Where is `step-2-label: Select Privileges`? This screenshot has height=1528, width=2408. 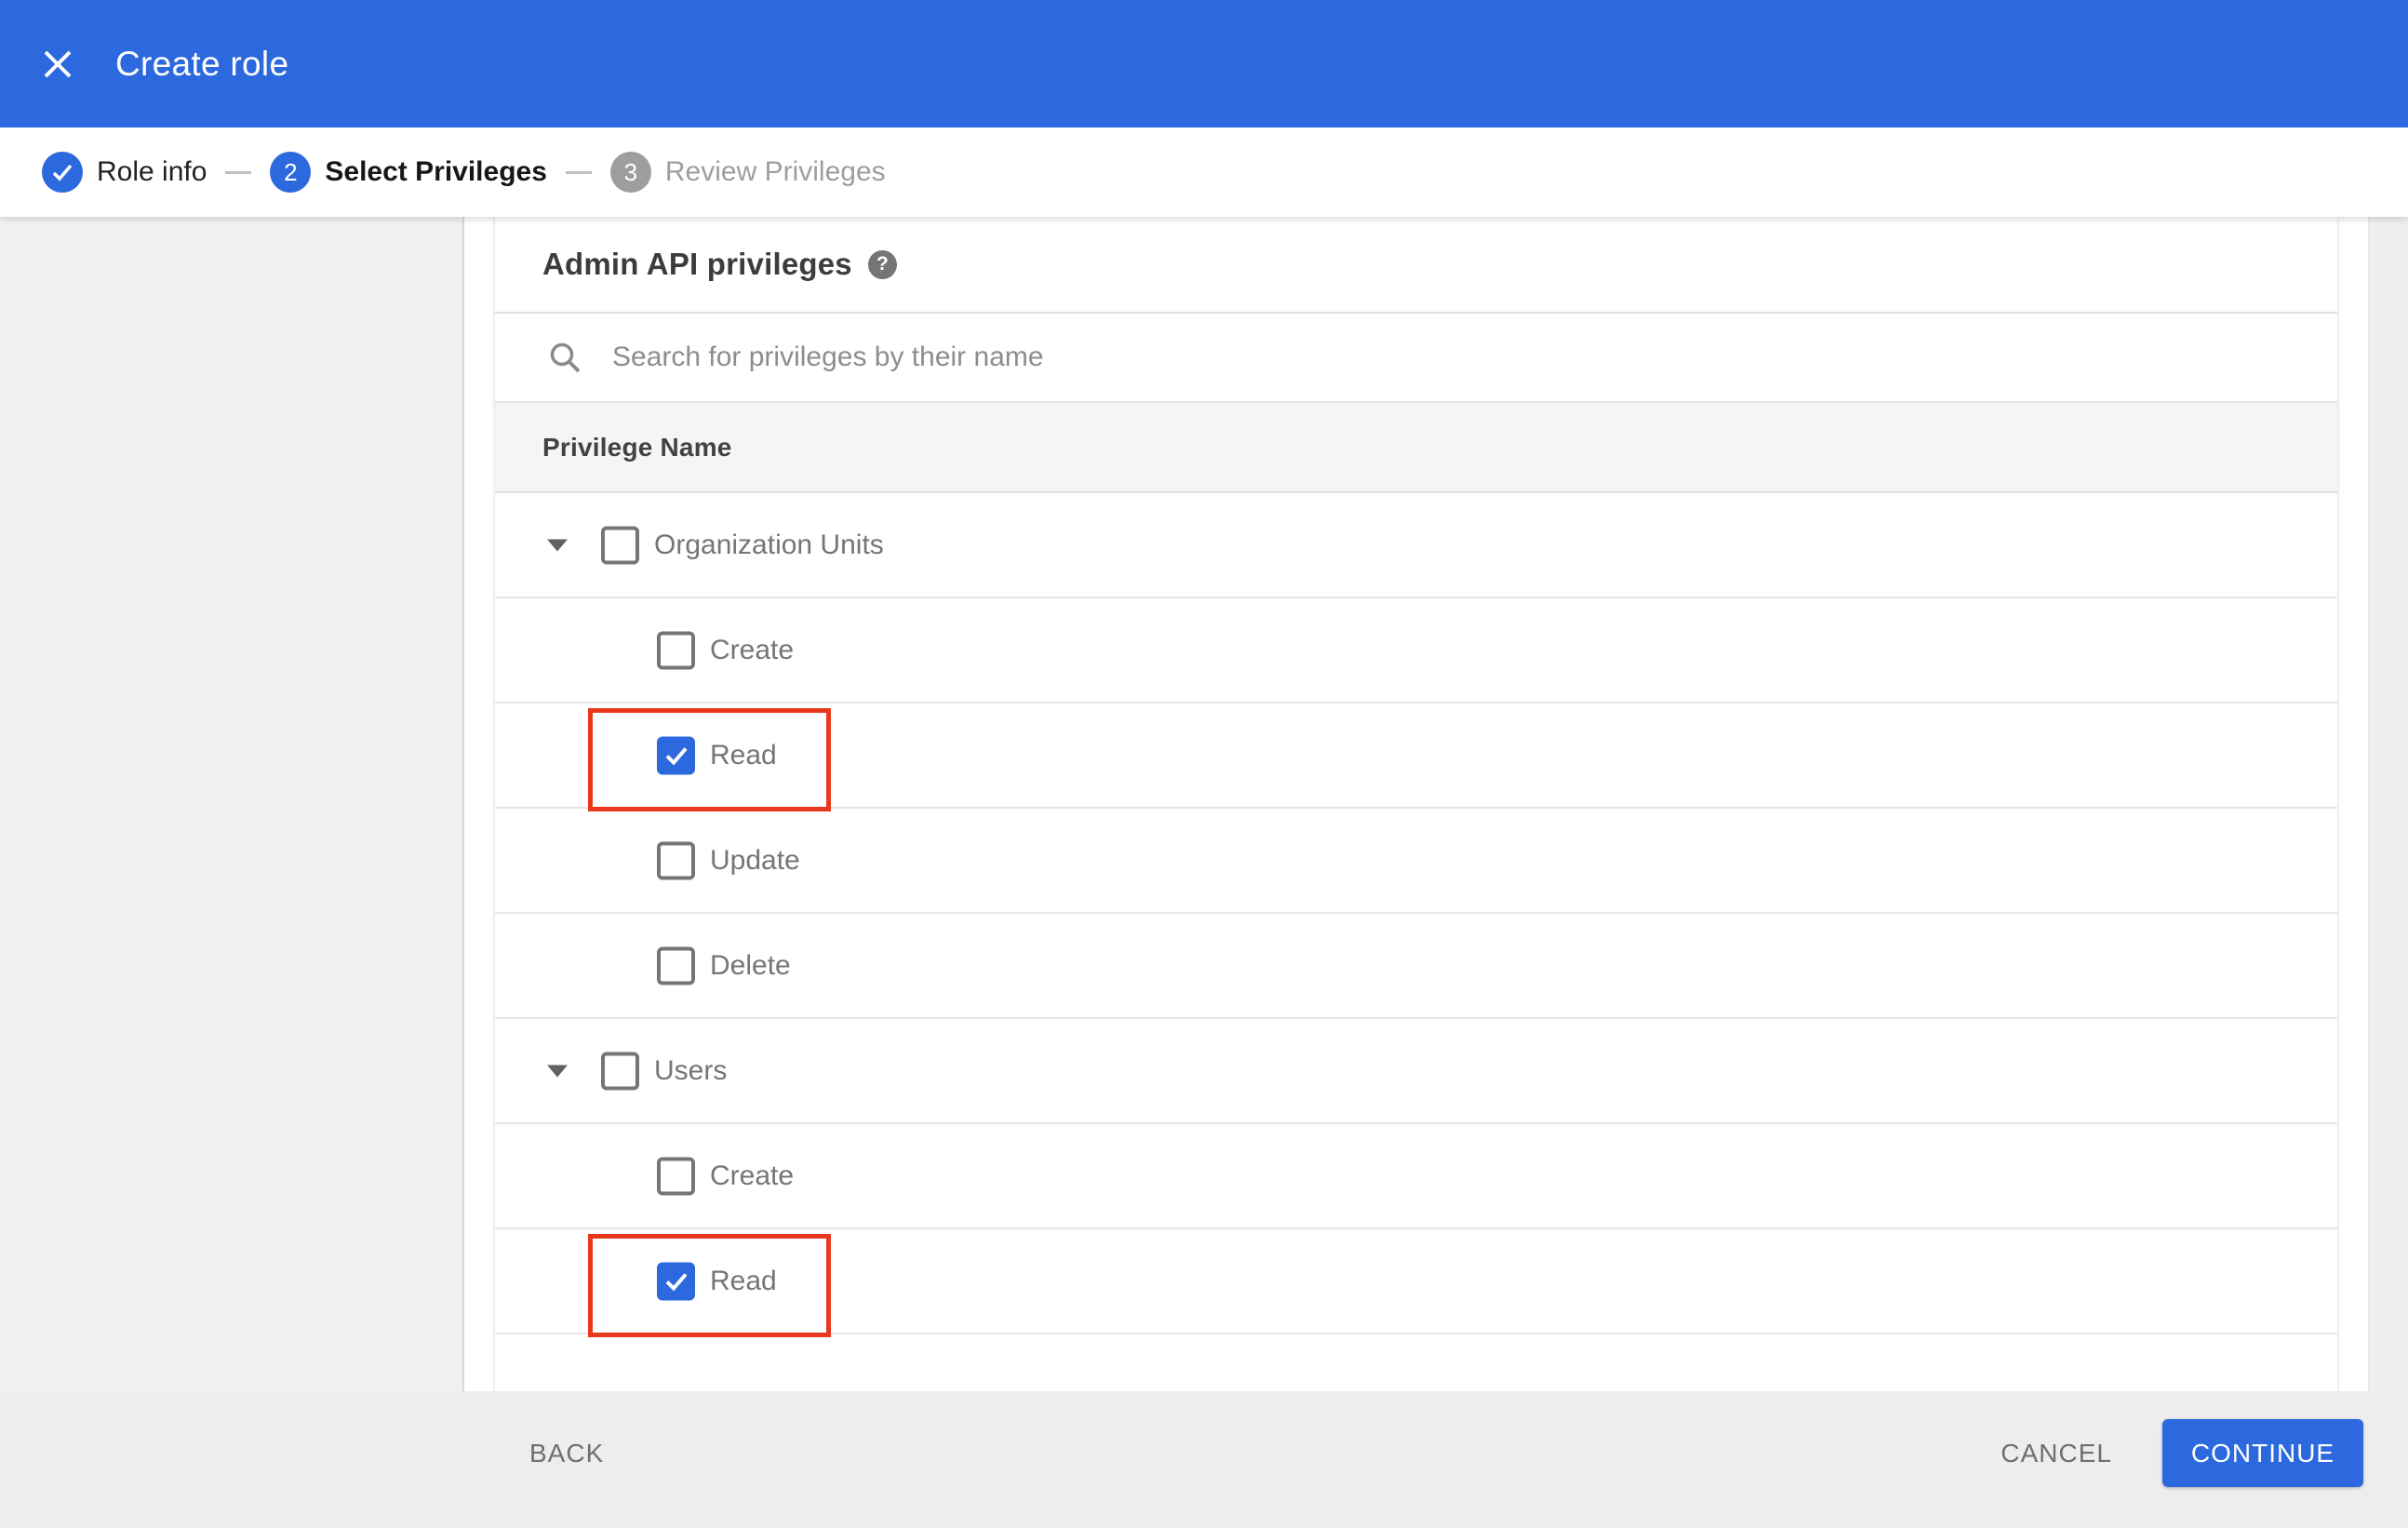
step-2-label: Select Privileges is located at coordinates (436, 171).